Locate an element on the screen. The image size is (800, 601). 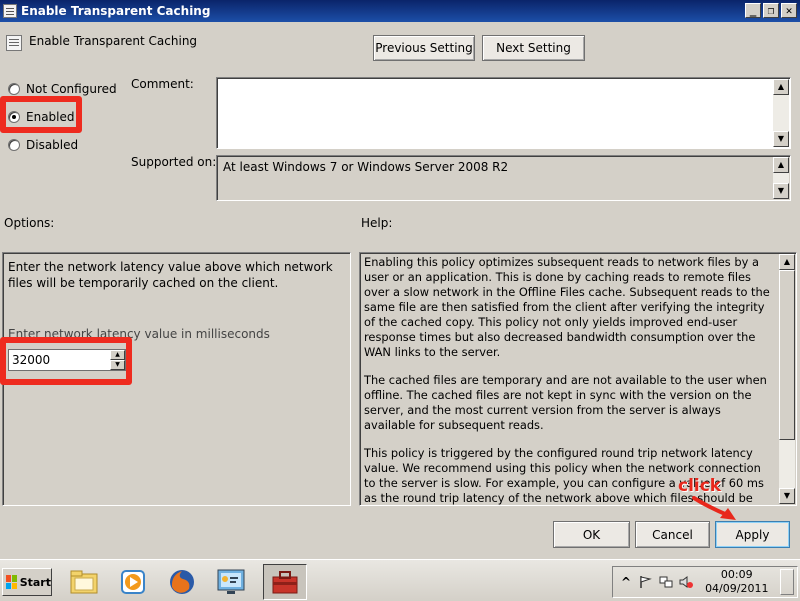
windows-logo-icon is located at coordinates (11, 582).